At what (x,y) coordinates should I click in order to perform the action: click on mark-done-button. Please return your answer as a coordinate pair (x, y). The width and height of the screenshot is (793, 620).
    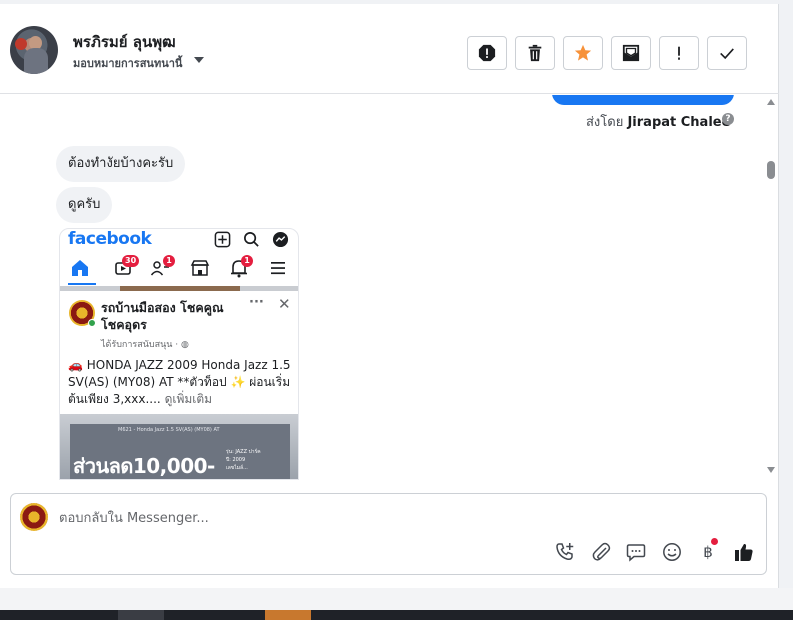
    Looking at the image, I should click on (727, 53).